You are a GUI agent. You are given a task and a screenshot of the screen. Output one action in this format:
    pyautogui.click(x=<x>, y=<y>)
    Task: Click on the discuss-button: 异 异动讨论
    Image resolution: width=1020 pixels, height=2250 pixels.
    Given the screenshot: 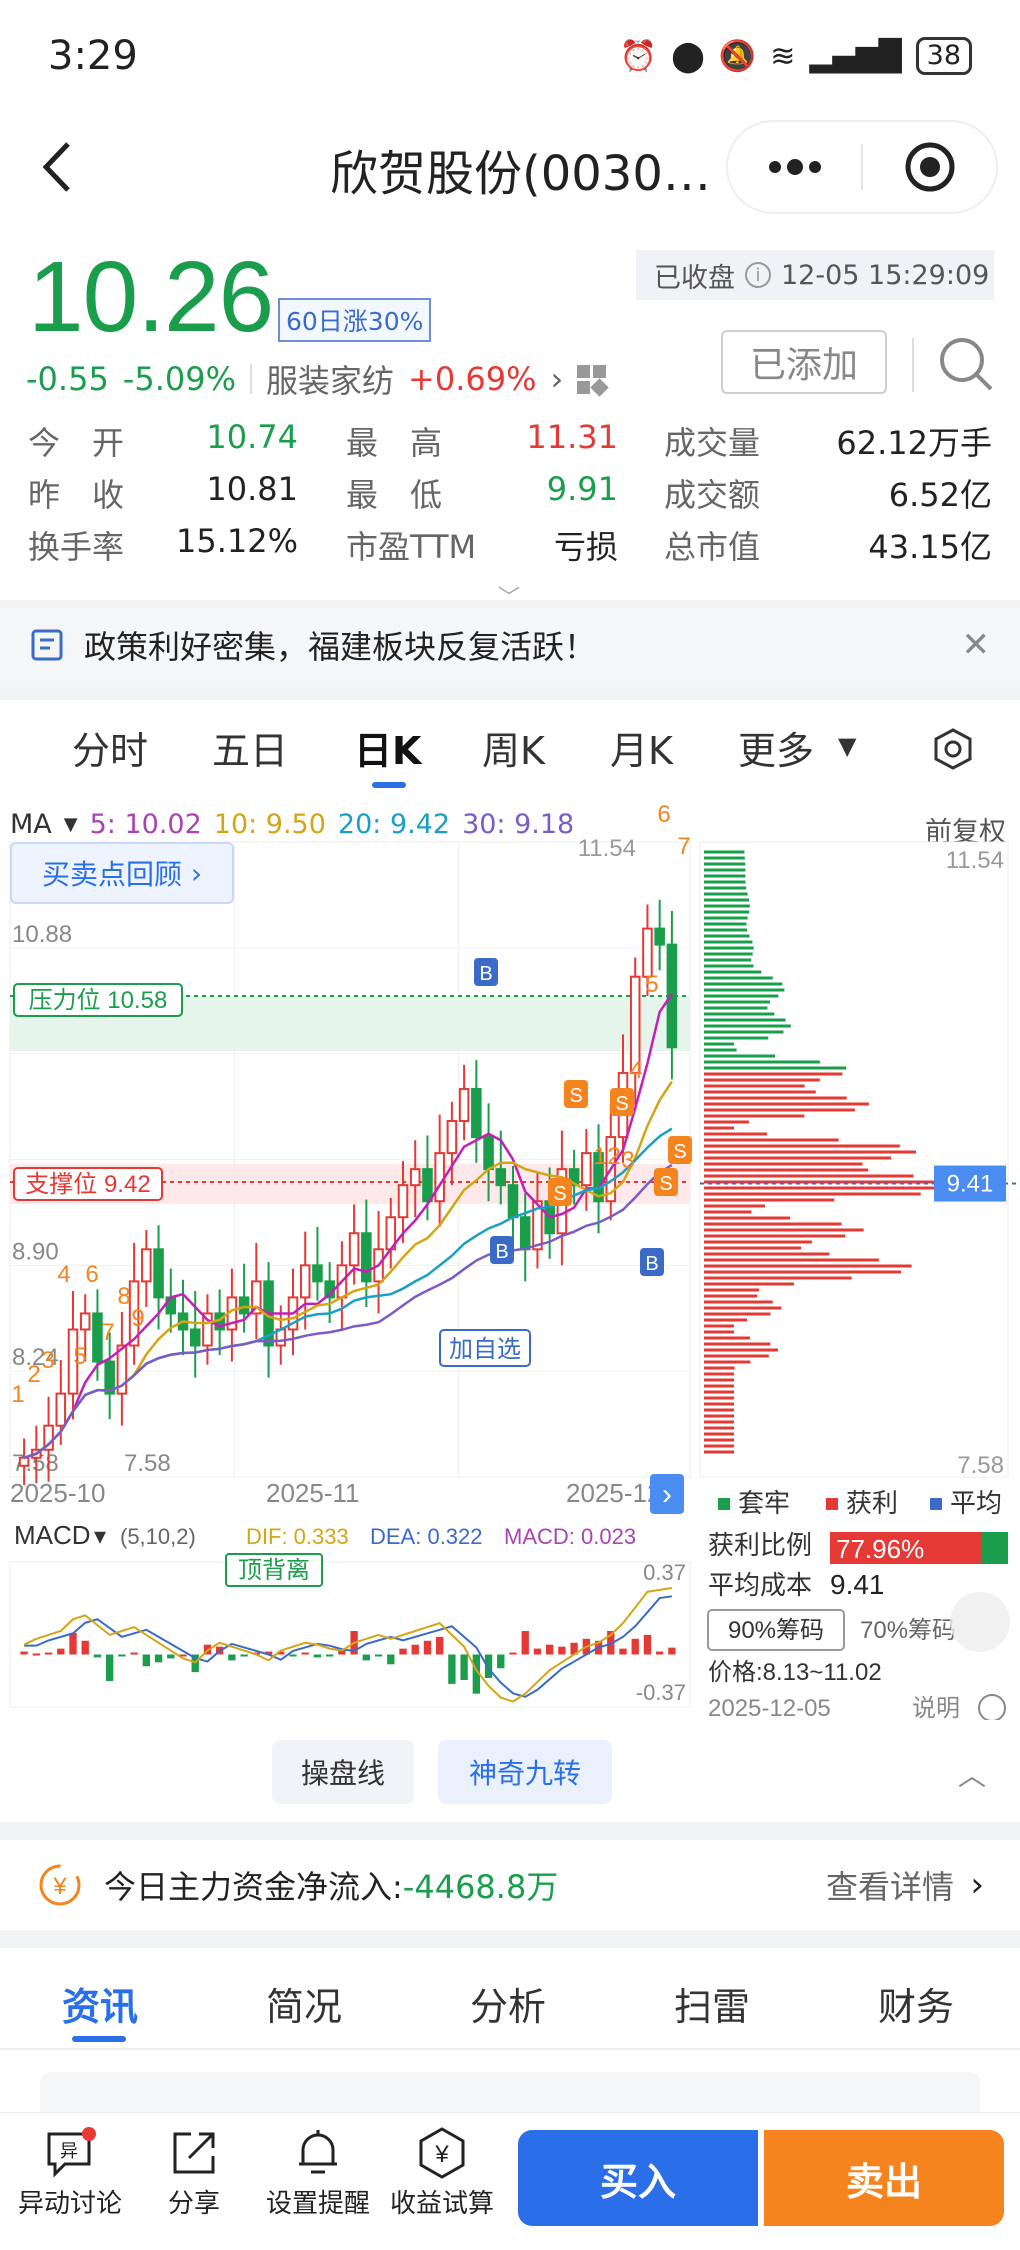 What is the action you would take?
    pyautogui.click(x=70, y=2171)
    